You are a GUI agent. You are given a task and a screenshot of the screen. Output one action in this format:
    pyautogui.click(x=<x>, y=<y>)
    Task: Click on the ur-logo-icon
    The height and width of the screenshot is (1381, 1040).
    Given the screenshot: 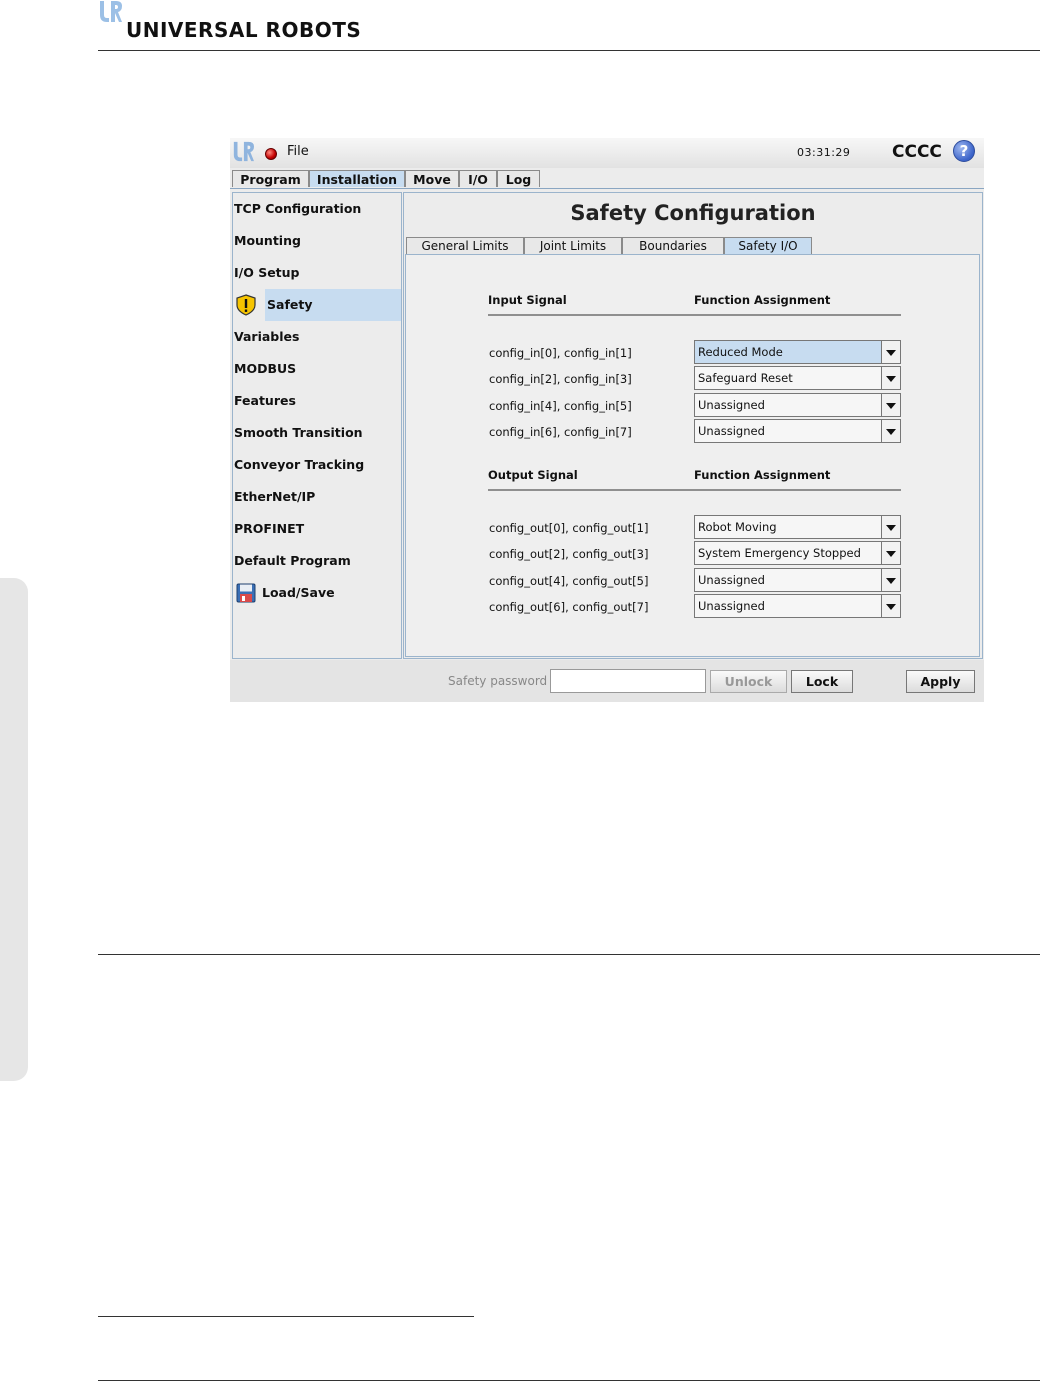 What is the action you would take?
    pyautogui.click(x=243, y=152)
    